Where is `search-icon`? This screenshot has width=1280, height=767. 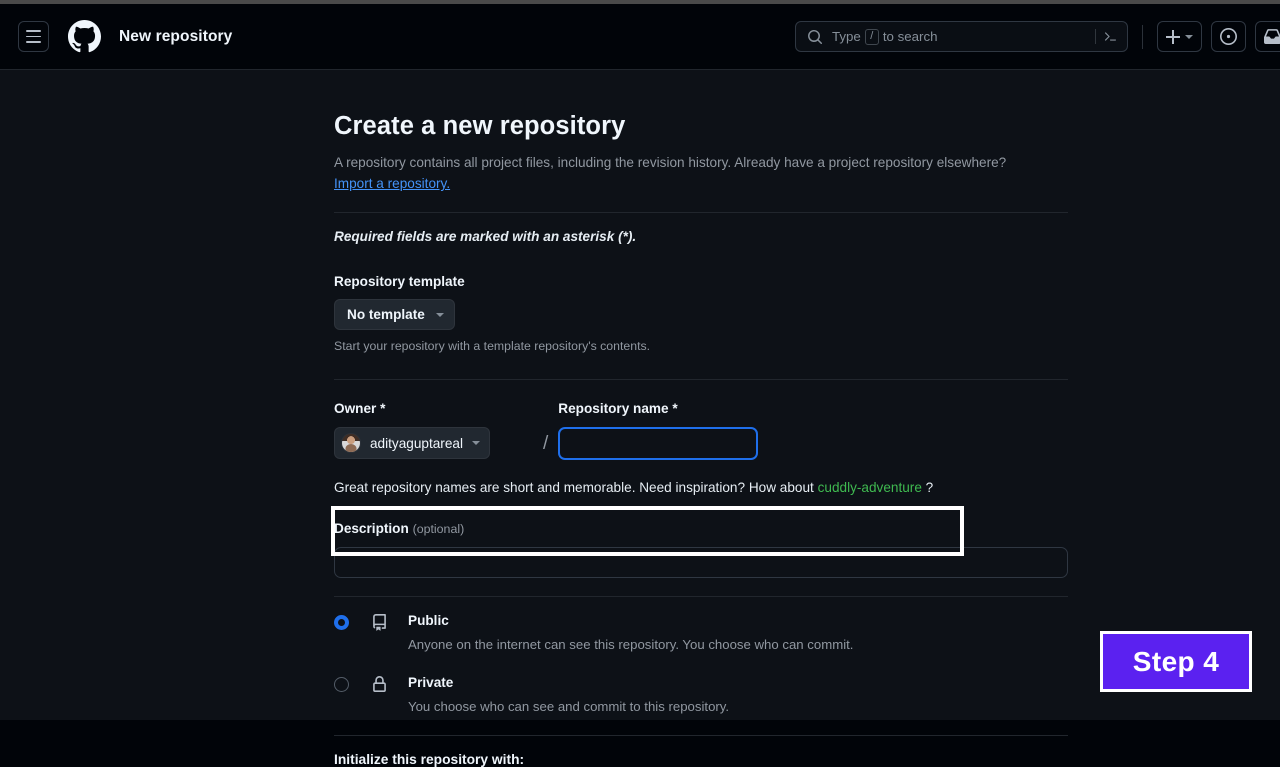
search-icon is located at coordinates (815, 37).